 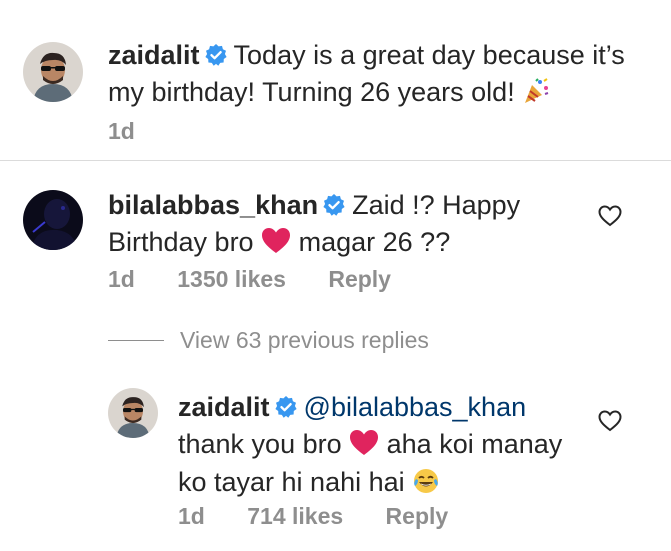 What do you see at coordinates (374, 242) in the screenshot?
I see `comment-text-c: magar 26 ??` at bounding box center [374, 242].